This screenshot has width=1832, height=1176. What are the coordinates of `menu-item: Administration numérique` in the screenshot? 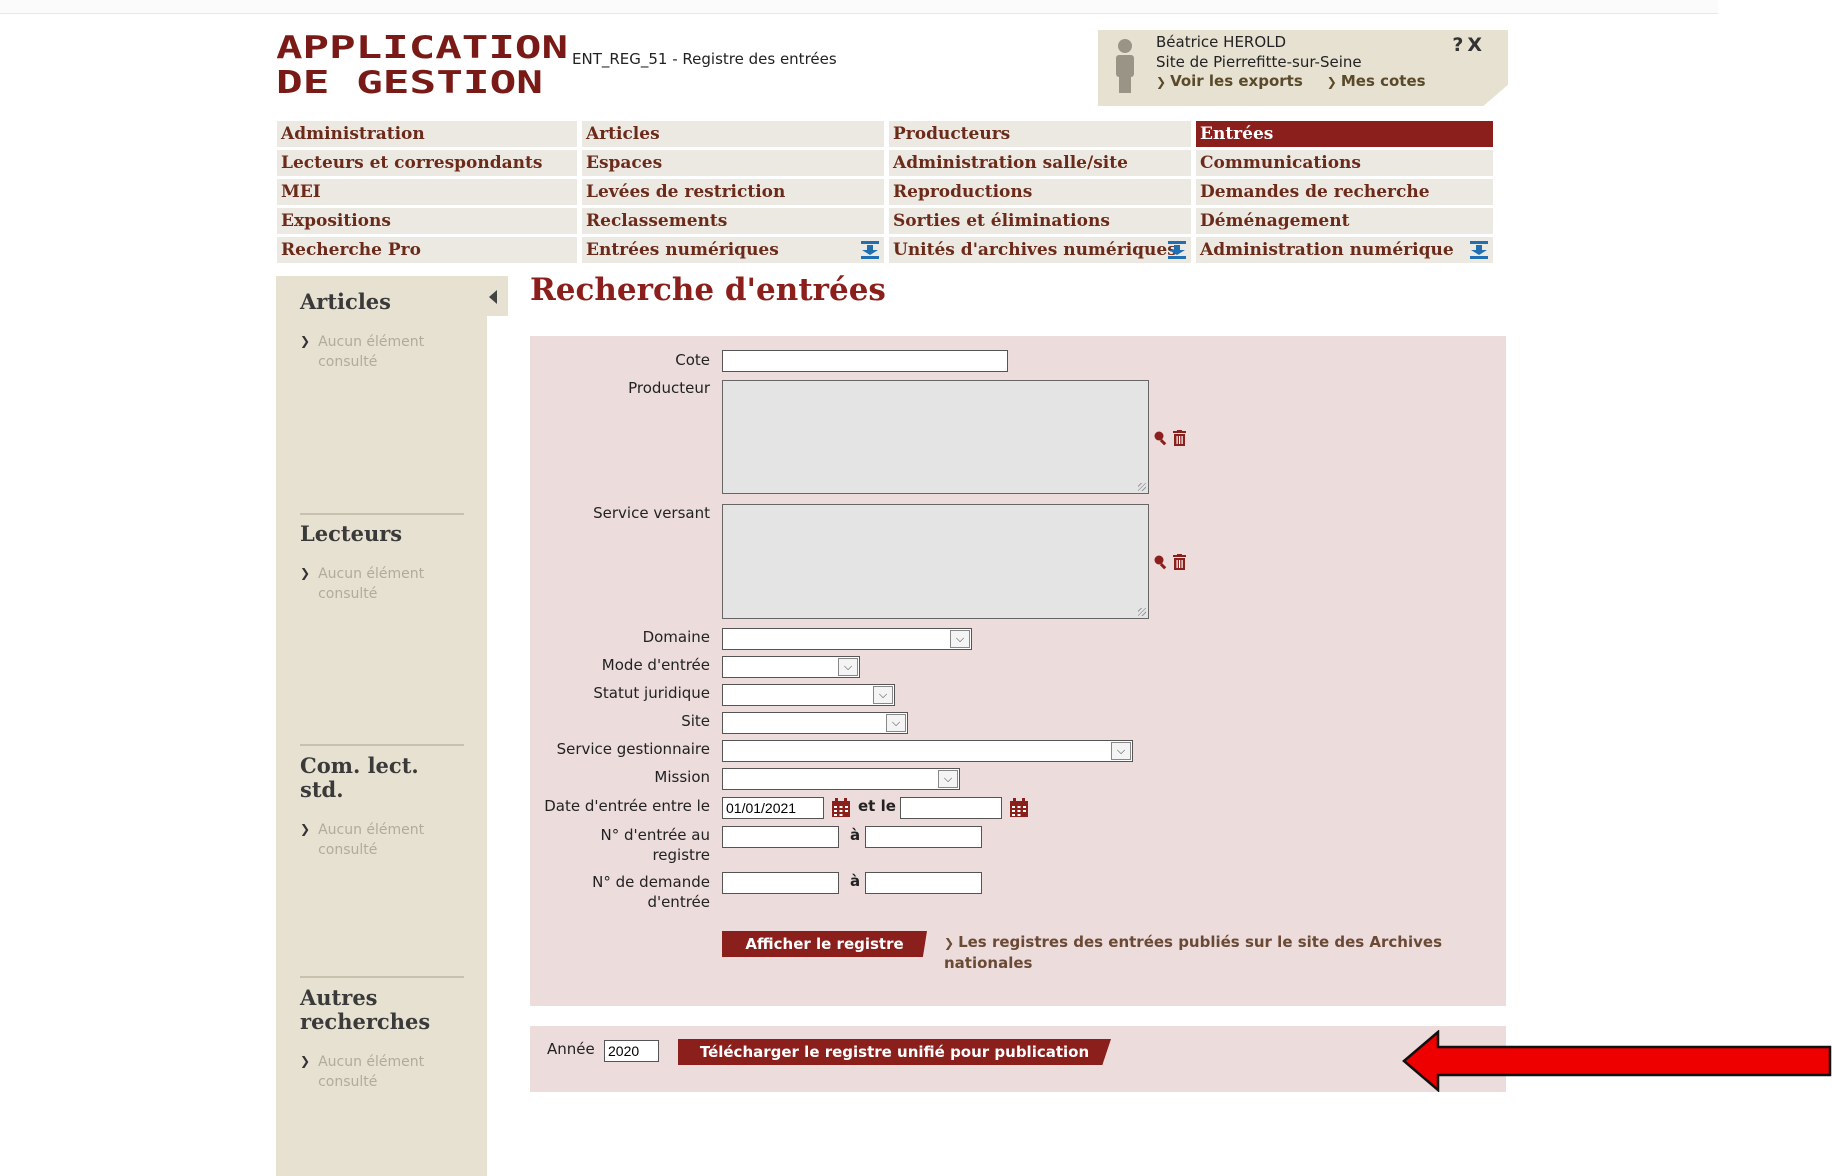 It's located at (1344, 250).